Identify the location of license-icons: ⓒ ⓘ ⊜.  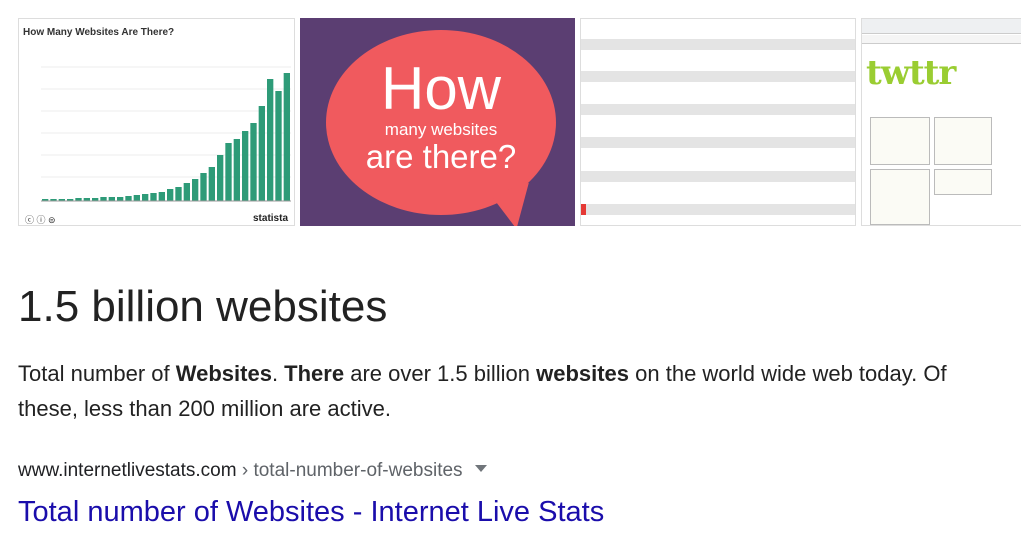
(40, 220).